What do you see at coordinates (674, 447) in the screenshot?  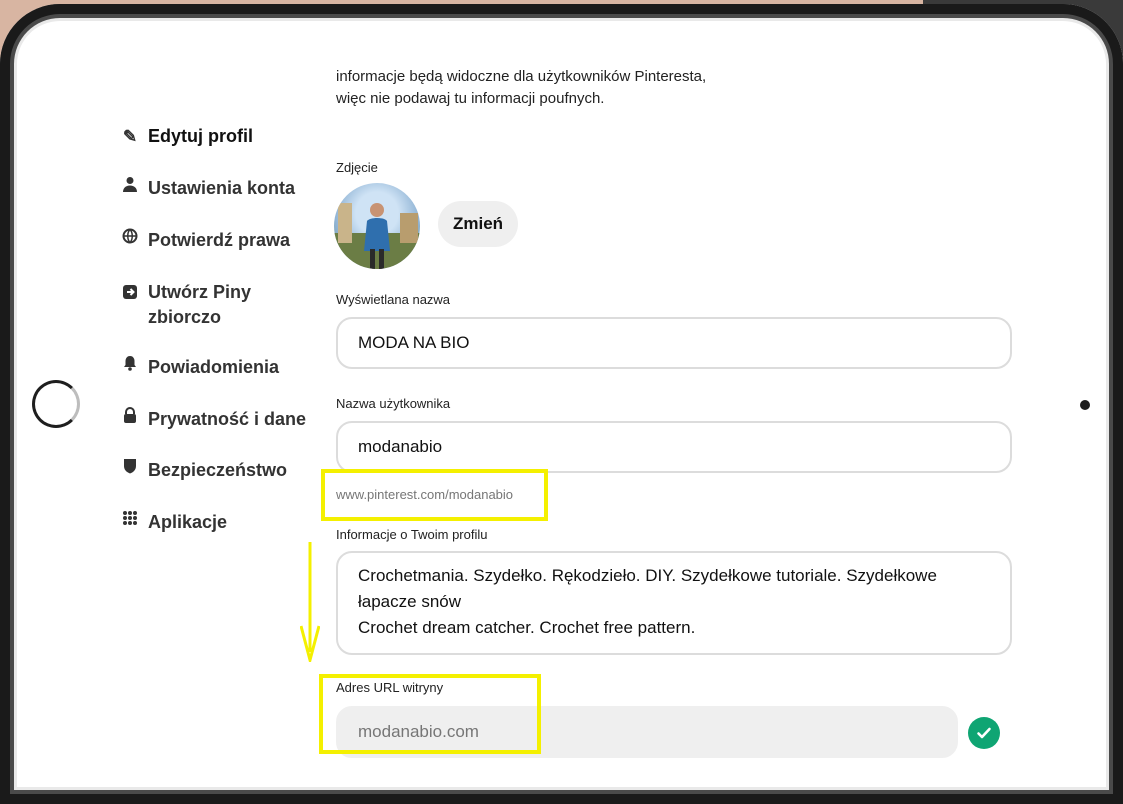 I see `username-field: modanabio` at bounding box center [674, 447].